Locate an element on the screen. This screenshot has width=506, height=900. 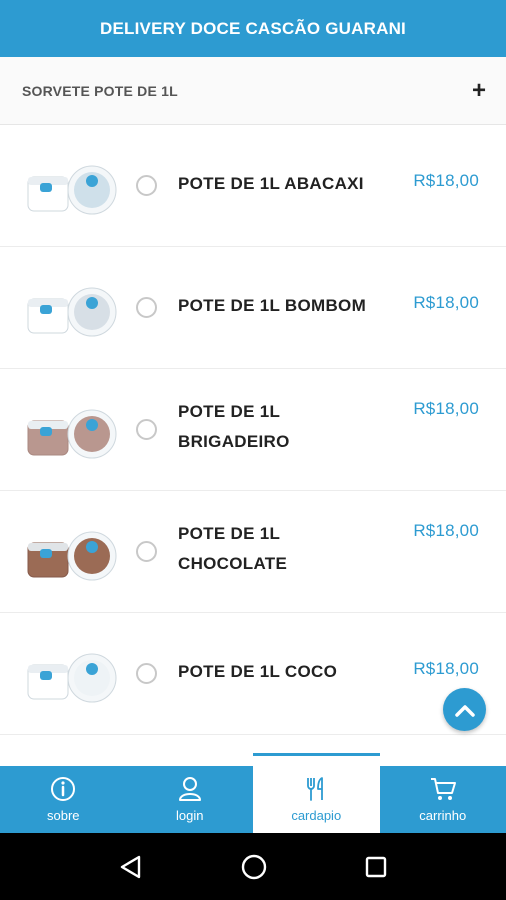
category-bar: SORVETE POTE DE 1L + is located at coordinates (253, 91).